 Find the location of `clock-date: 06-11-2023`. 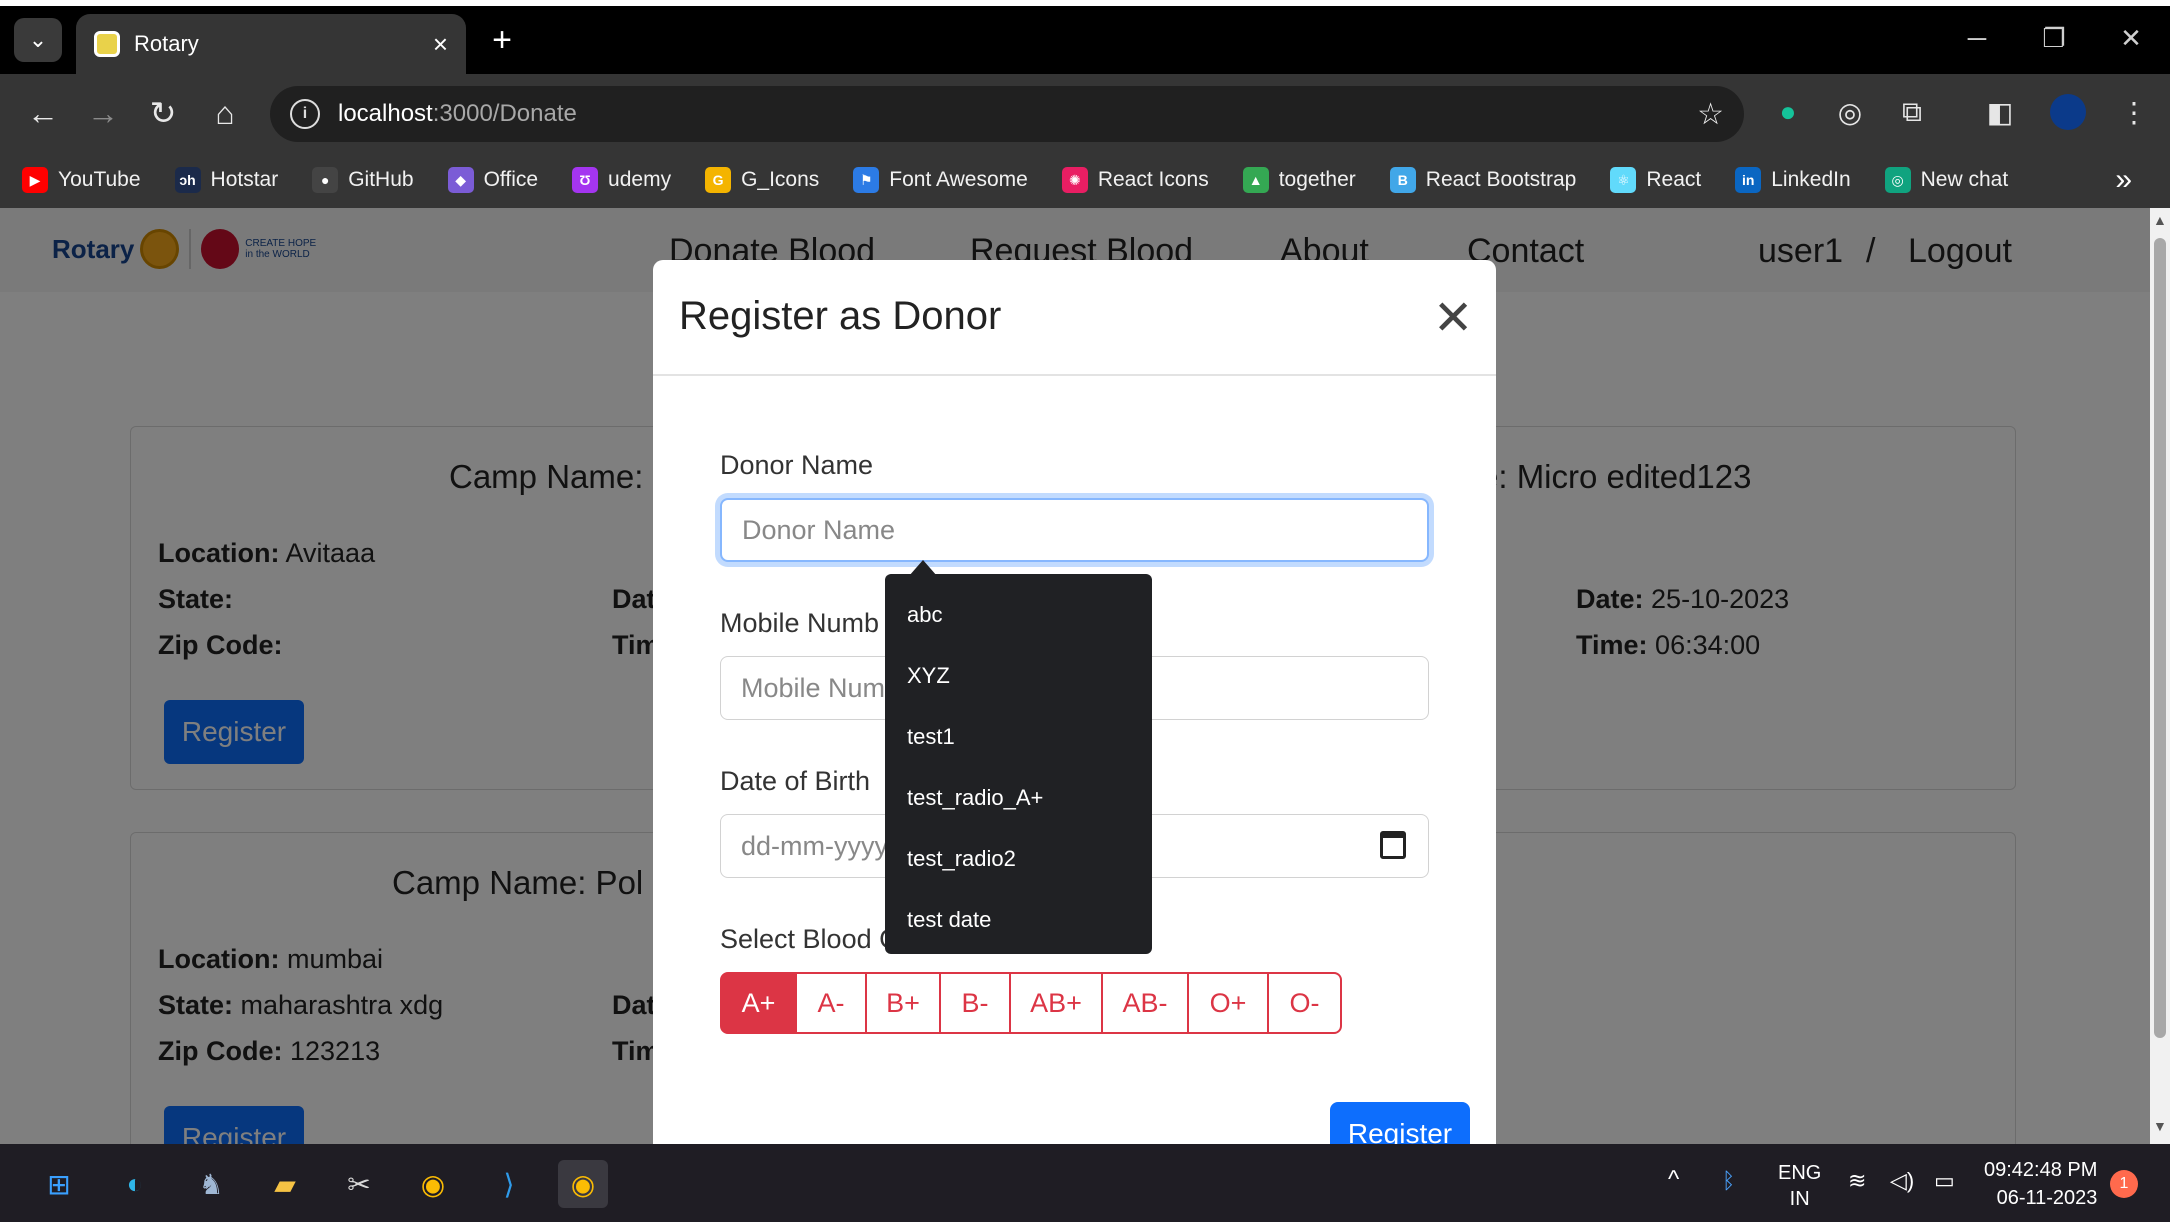

clock-date: 06-11-2023 is located at coordinates (2047, 1198).